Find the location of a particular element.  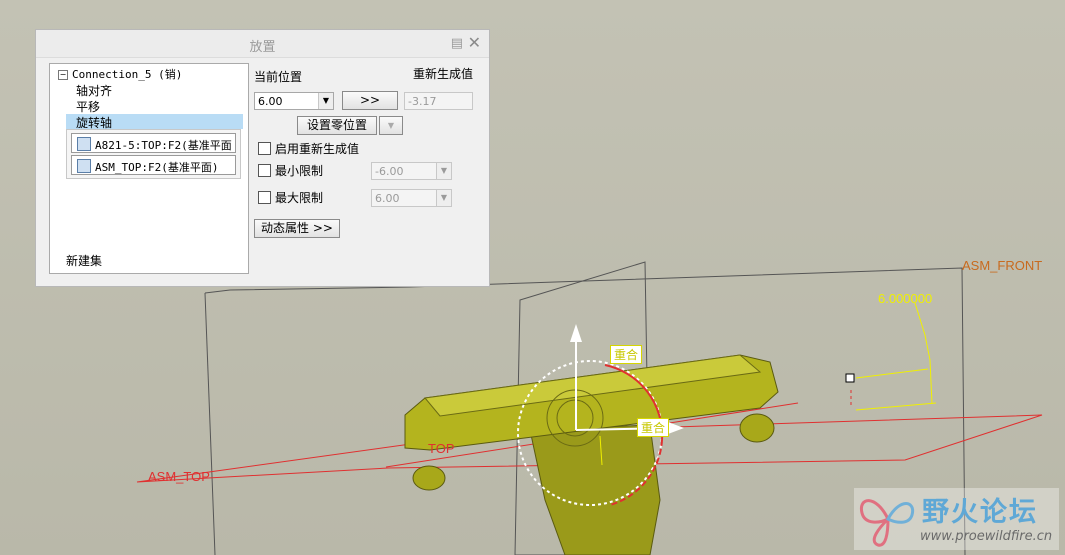

current-position-value: 6.00 is located at coordinates (270, 101).